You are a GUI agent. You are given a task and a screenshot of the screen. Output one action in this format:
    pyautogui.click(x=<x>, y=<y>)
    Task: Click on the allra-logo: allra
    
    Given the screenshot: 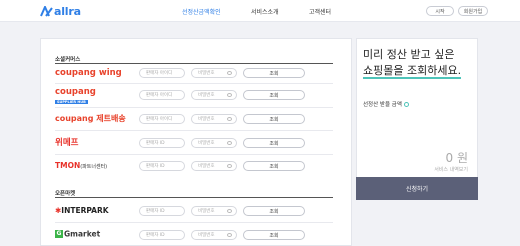 What is the action you would take?
    pyautogui.click(x=60, y=11)
    